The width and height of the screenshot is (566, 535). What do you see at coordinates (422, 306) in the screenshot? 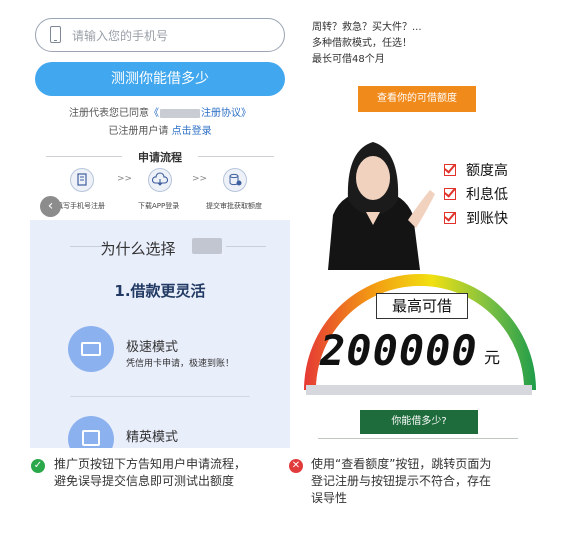
I see `max-borrow-label: 最高可借` at bounding box center [422, 306].